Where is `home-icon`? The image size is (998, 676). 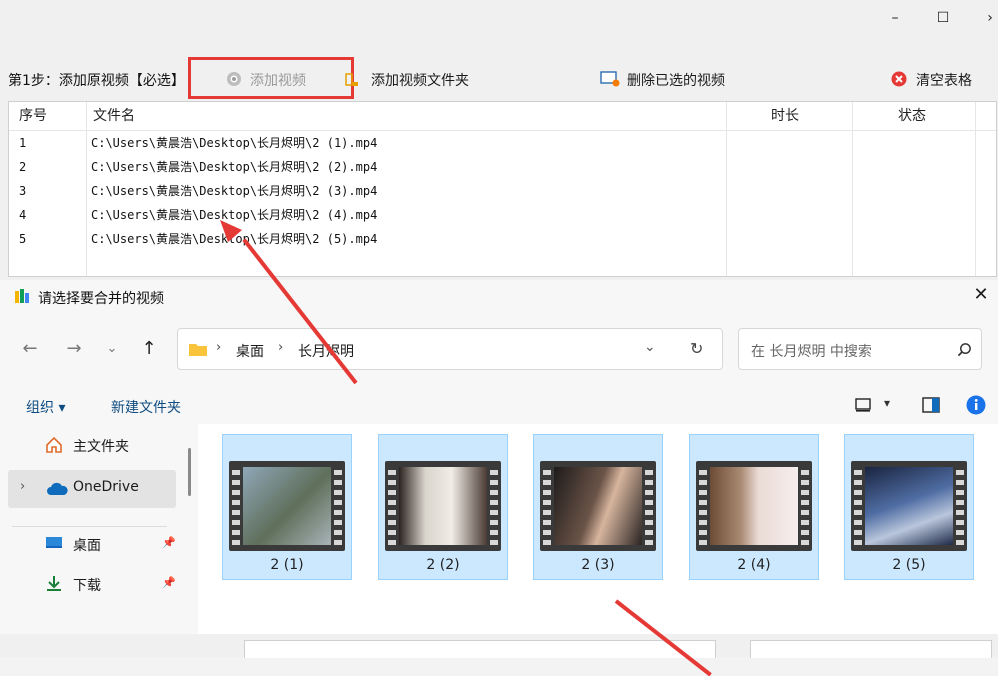 home-icon is located at coordinates (54, 444).